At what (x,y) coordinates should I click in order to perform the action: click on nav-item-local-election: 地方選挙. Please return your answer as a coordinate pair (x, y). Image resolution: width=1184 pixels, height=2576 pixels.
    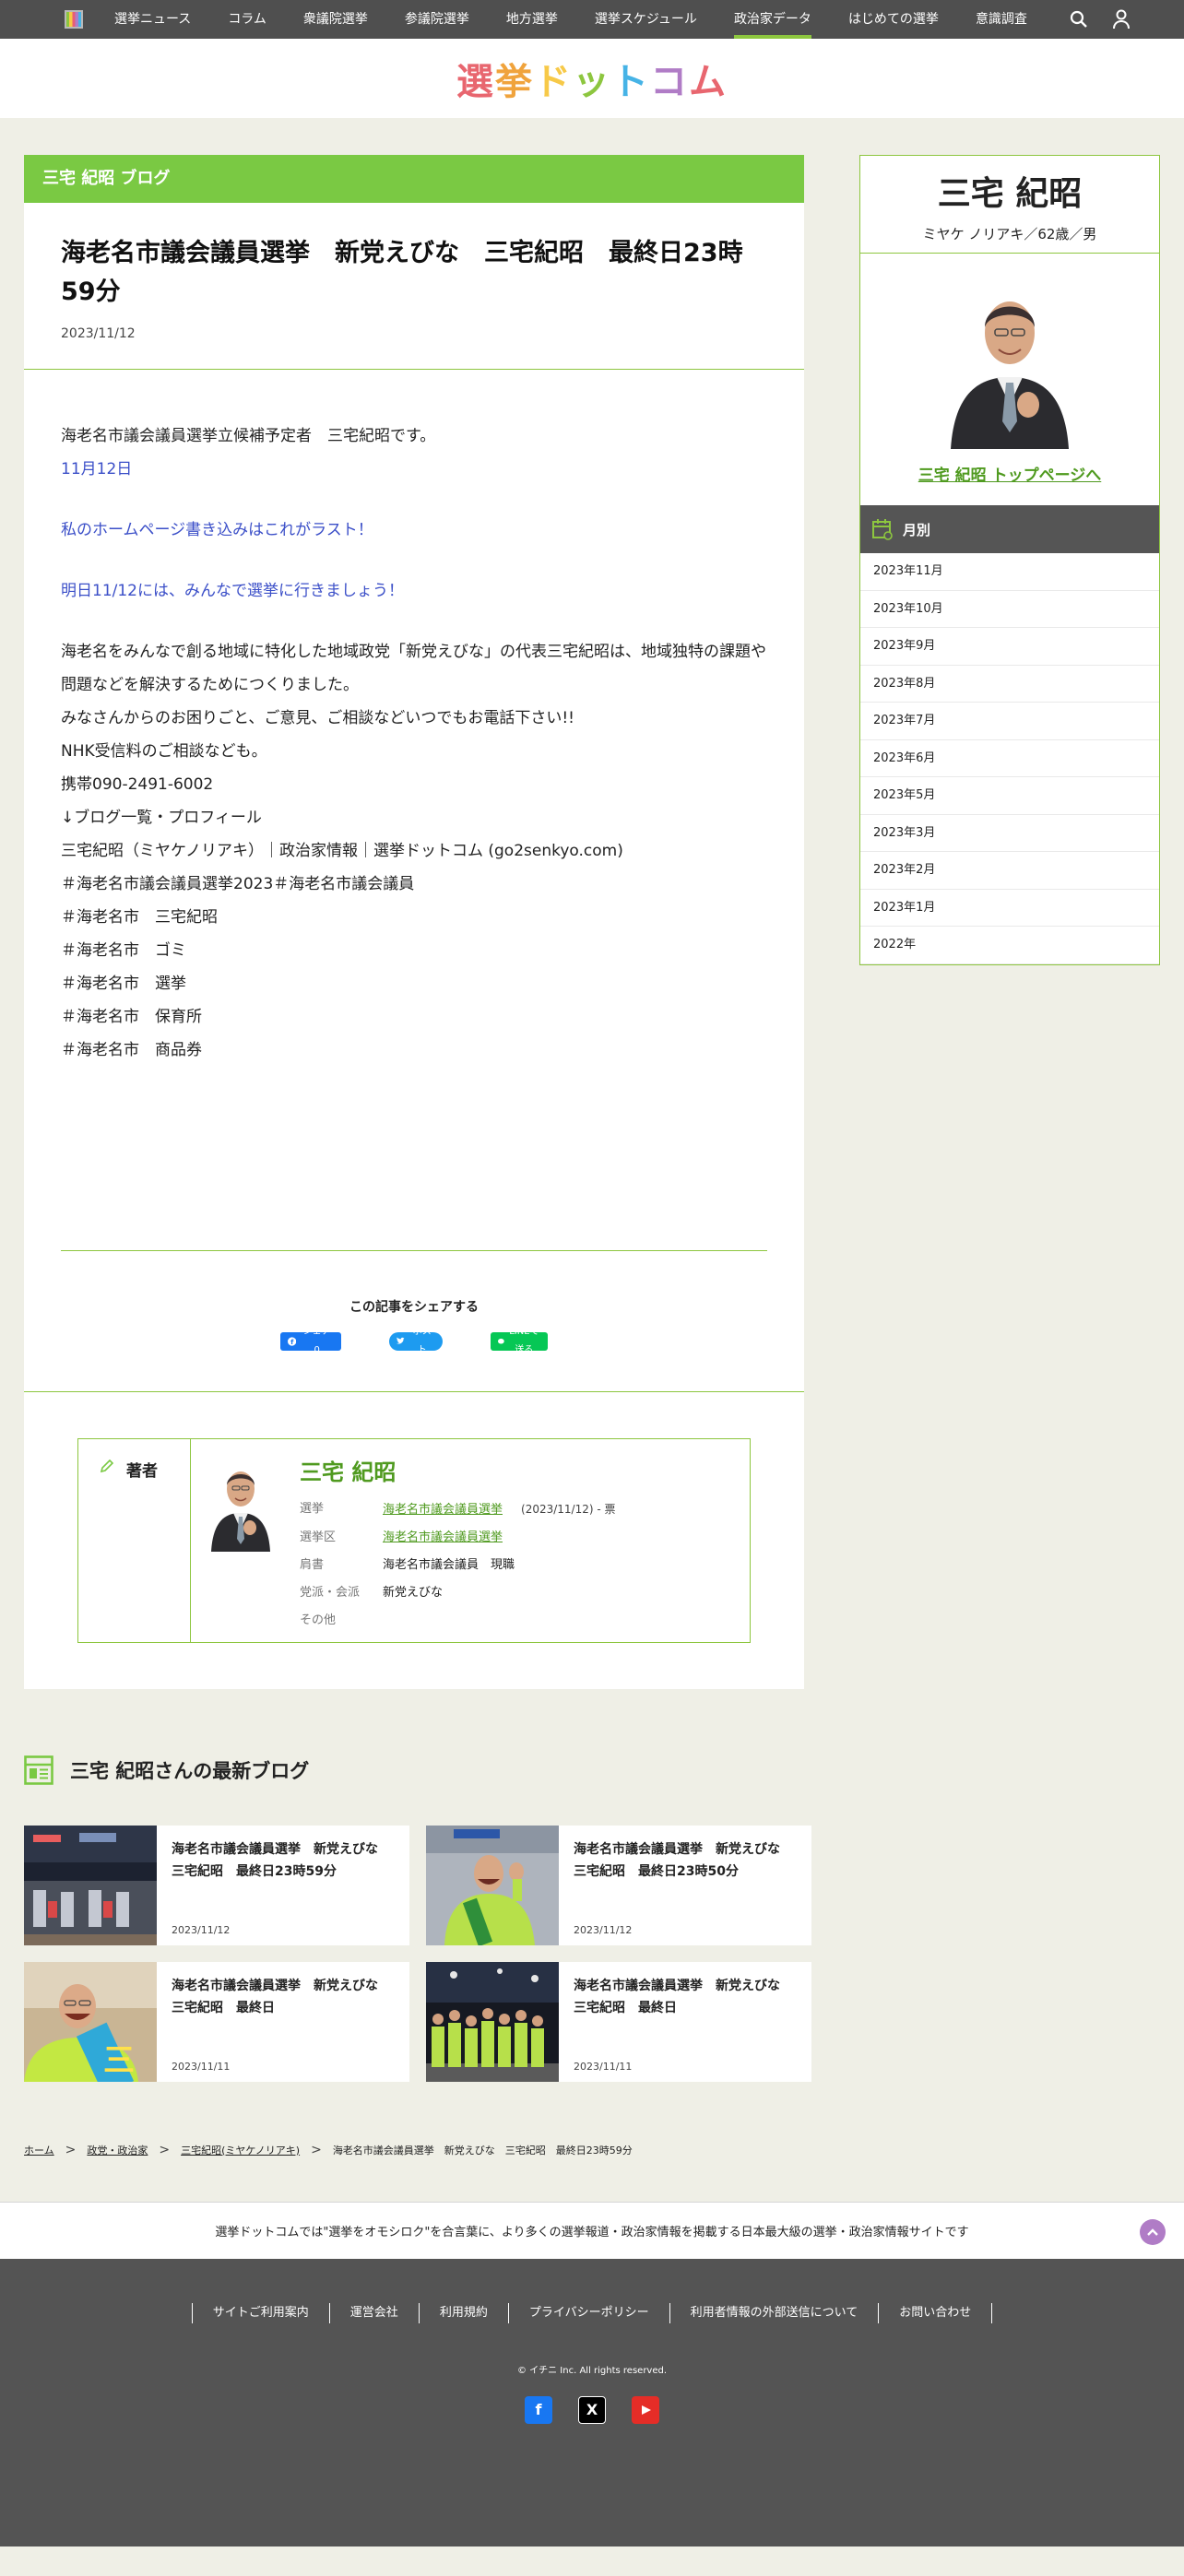
    Looking at the image, I should click on (532, 19).